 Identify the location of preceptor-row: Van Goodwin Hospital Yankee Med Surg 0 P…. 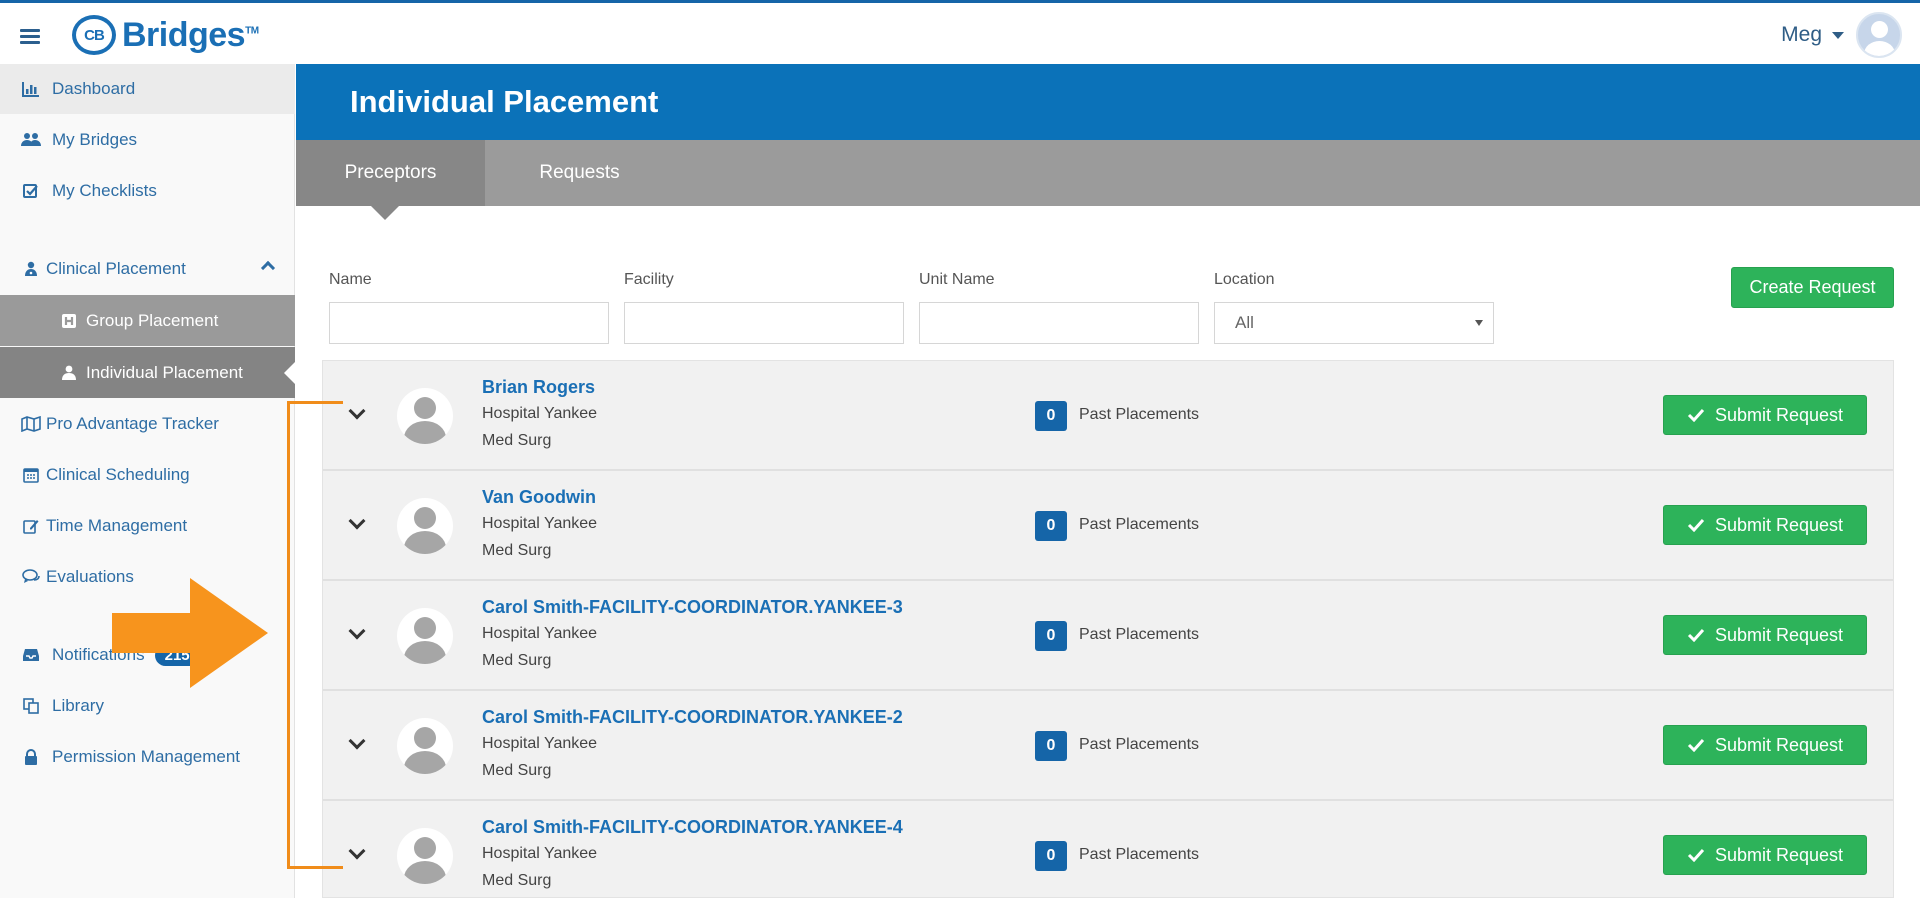
(1108, 526).